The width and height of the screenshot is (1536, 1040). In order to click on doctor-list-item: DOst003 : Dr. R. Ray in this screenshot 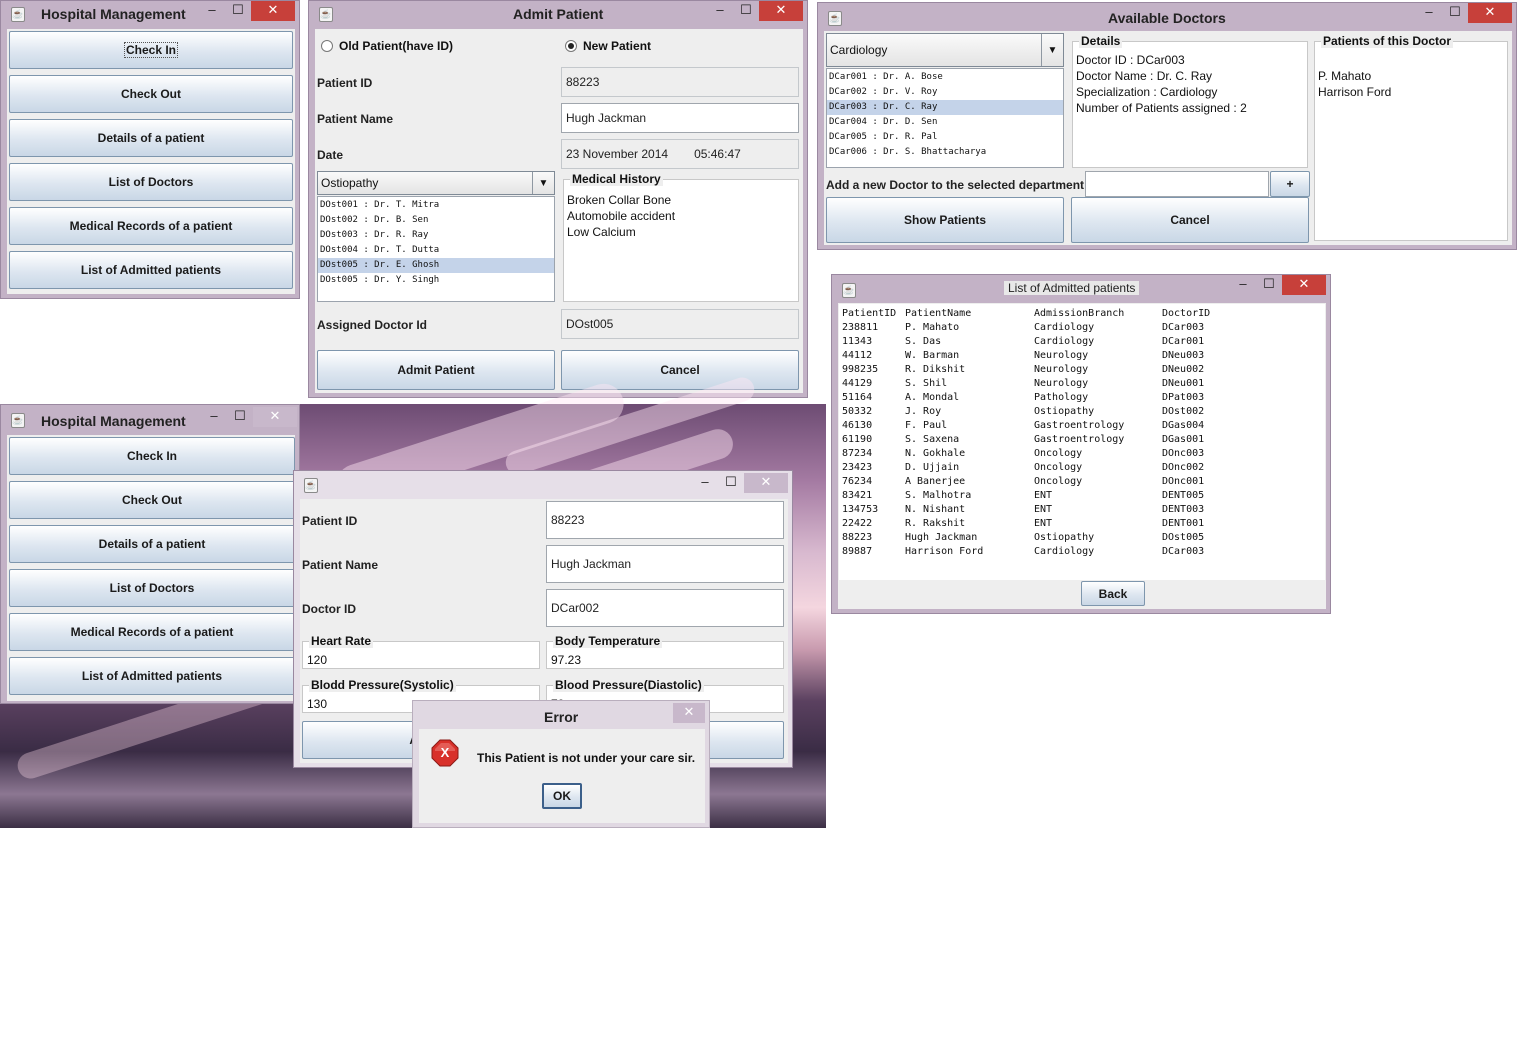, I will do `click(436, 235)`.